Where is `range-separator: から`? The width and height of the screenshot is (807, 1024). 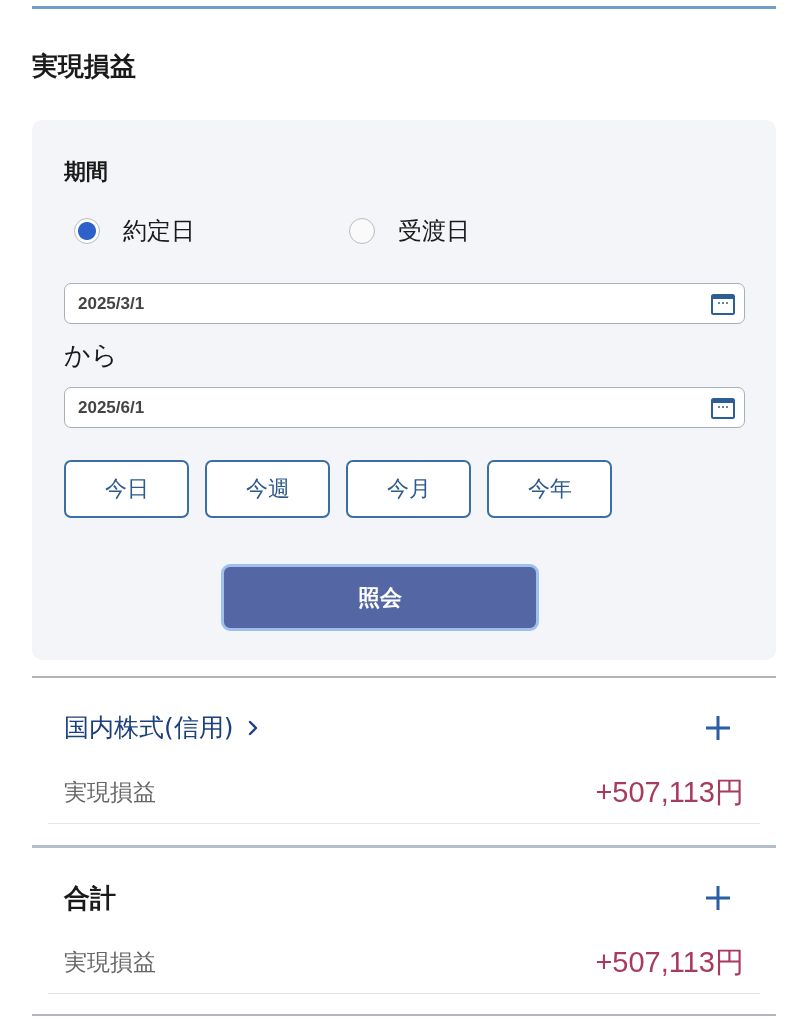
range-separator: から is located at coordinates (91, 355).